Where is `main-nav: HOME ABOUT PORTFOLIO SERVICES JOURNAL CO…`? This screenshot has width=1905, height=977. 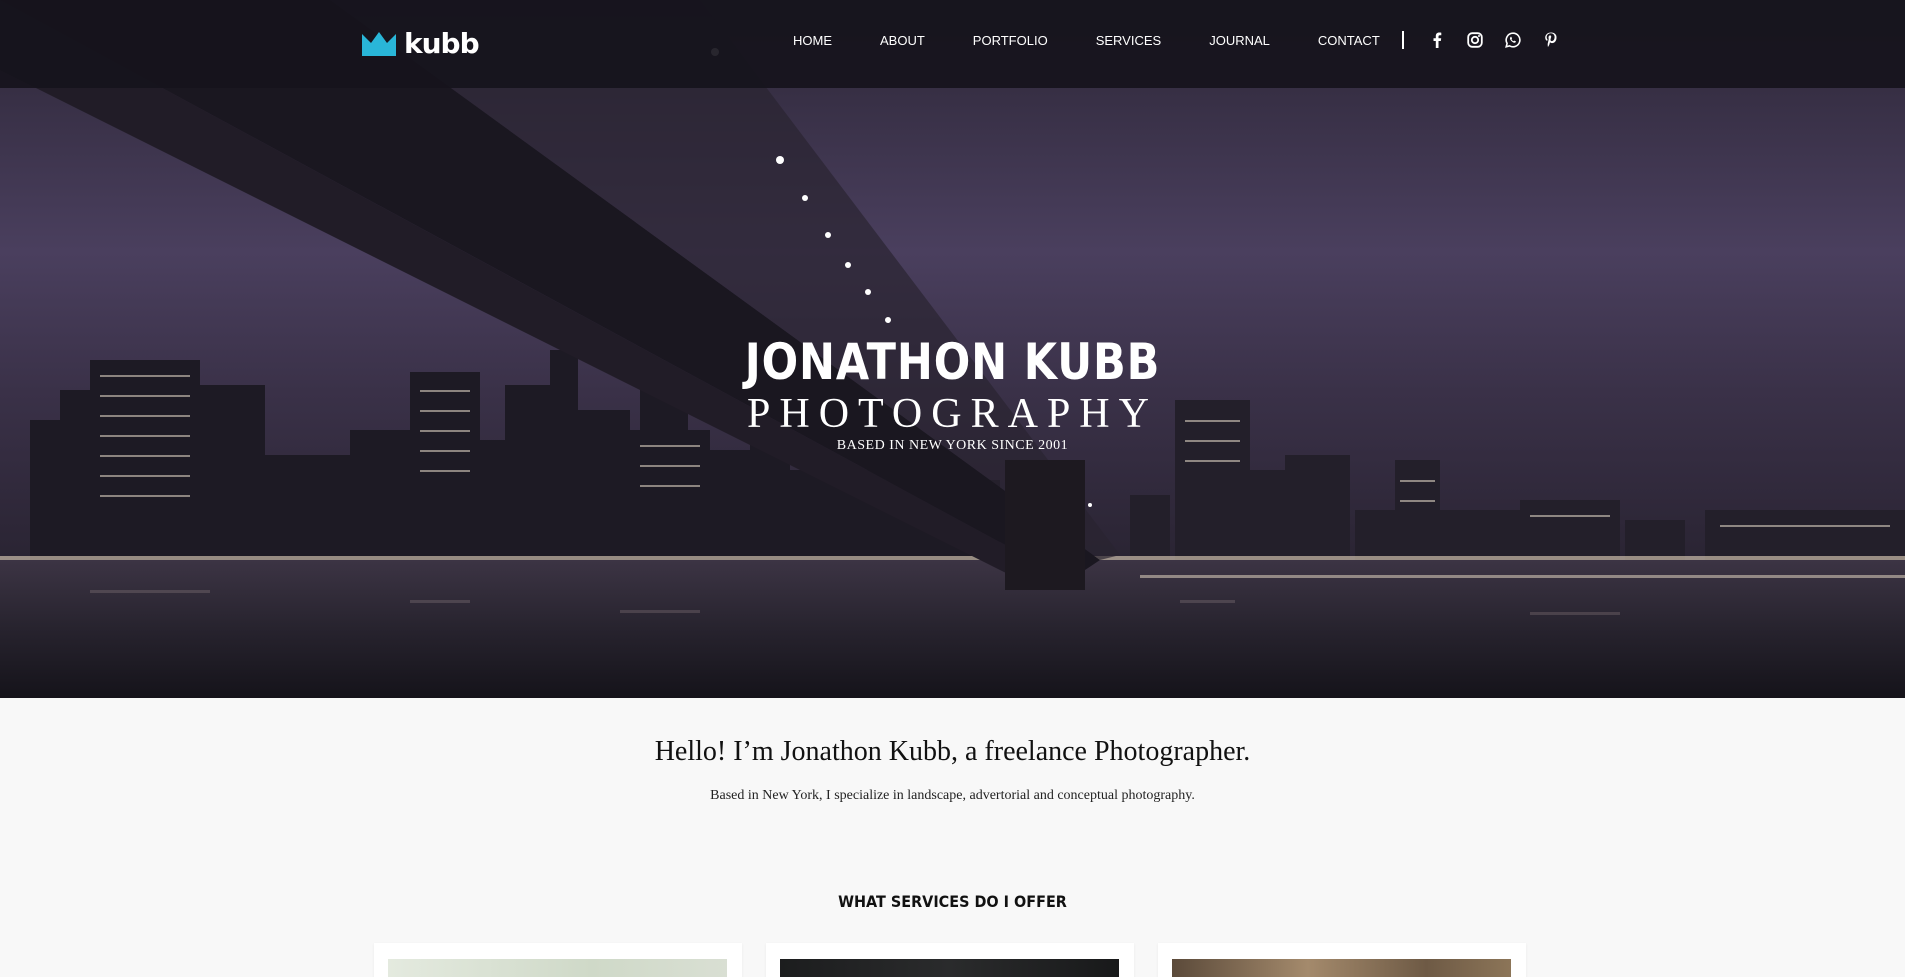 main-nav: HOME ABOUT PORTFOLIO SERVICES JOURNAL CO… is located at coordinates (1176, 40).